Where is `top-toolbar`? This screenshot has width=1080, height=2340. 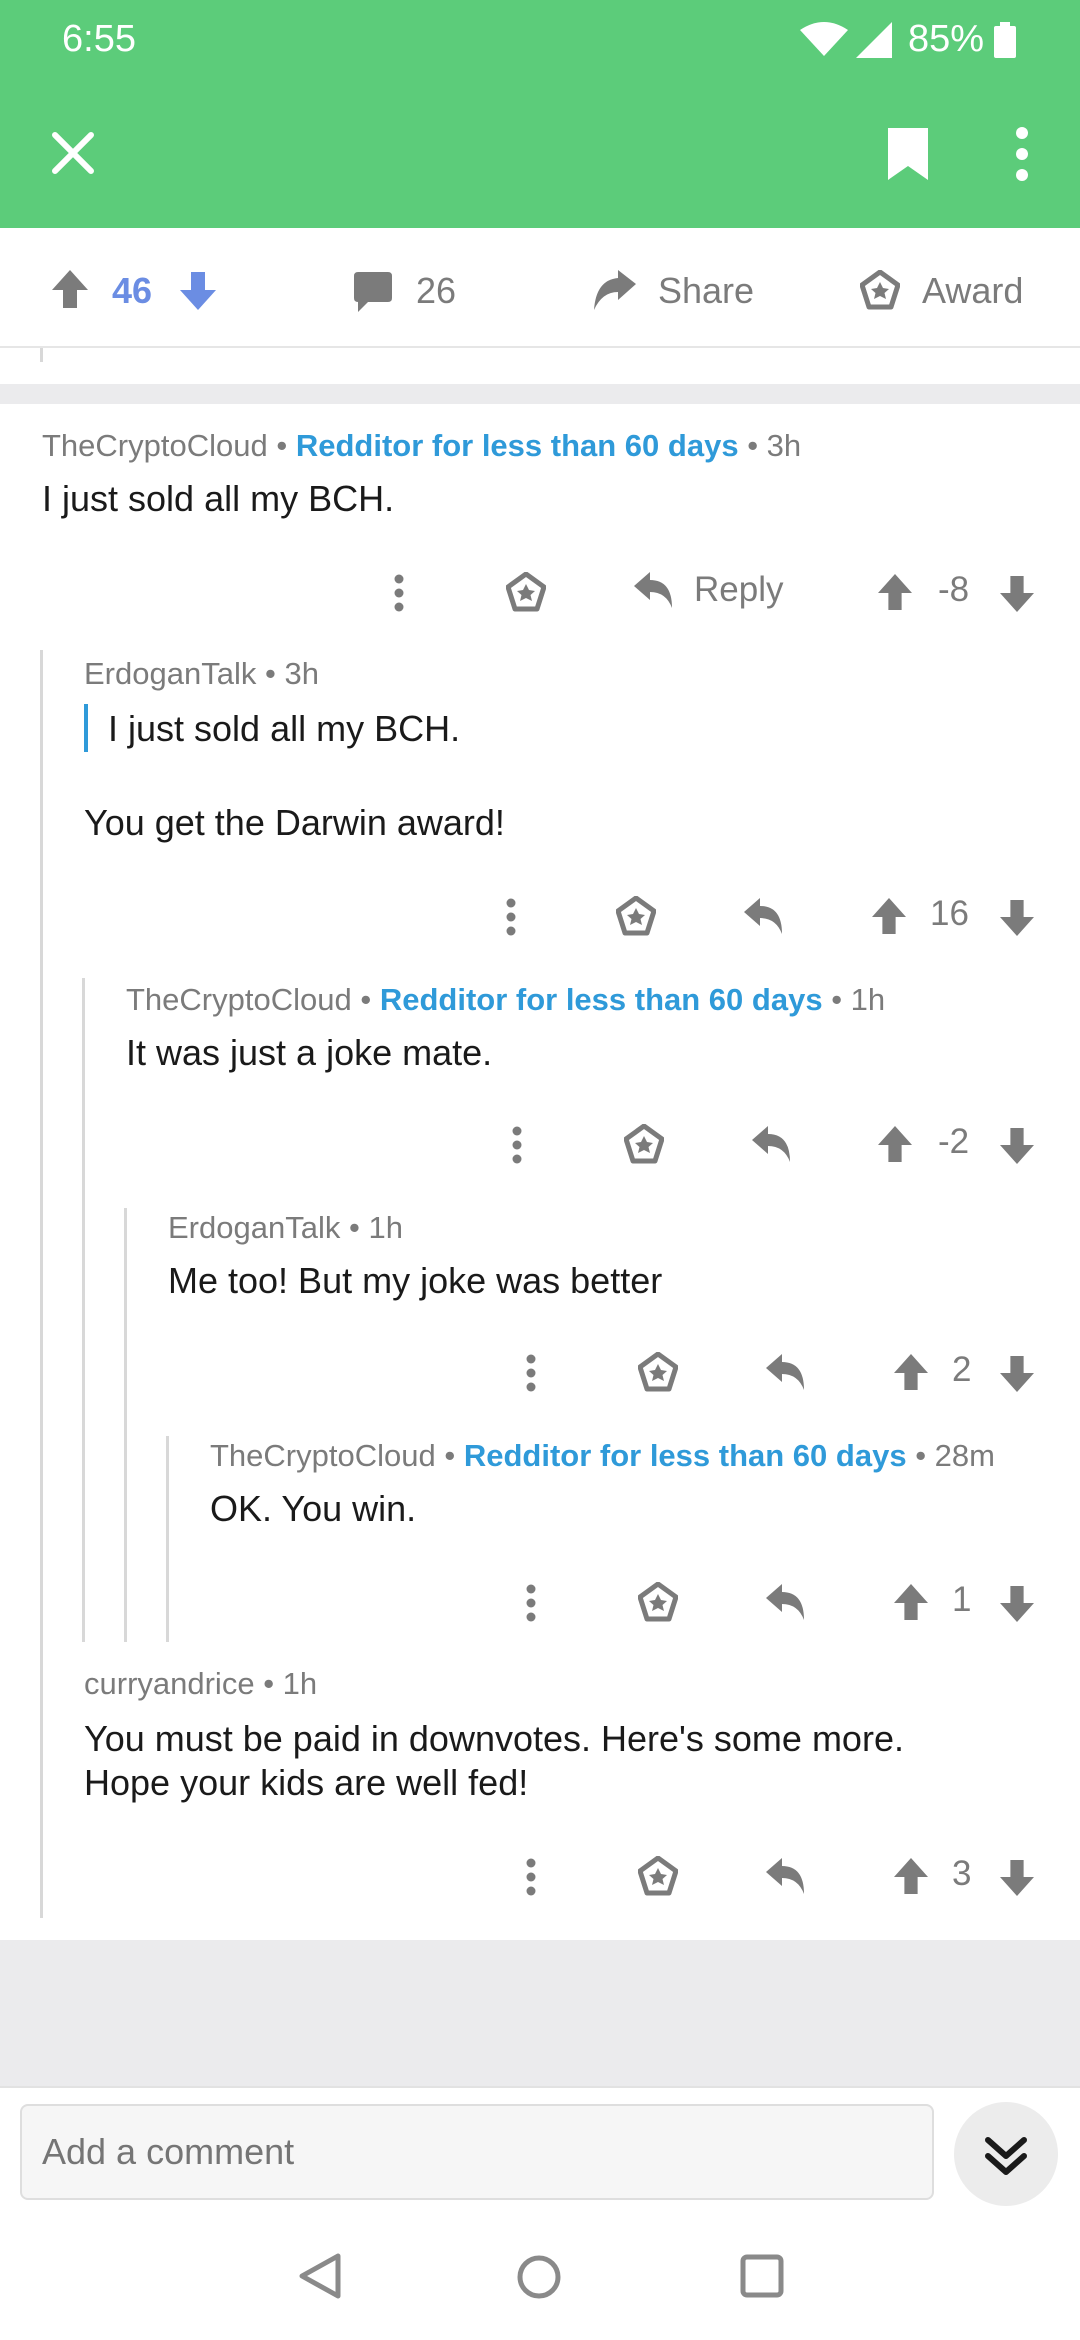 top-toolbar is located at coordinates (540, 154).